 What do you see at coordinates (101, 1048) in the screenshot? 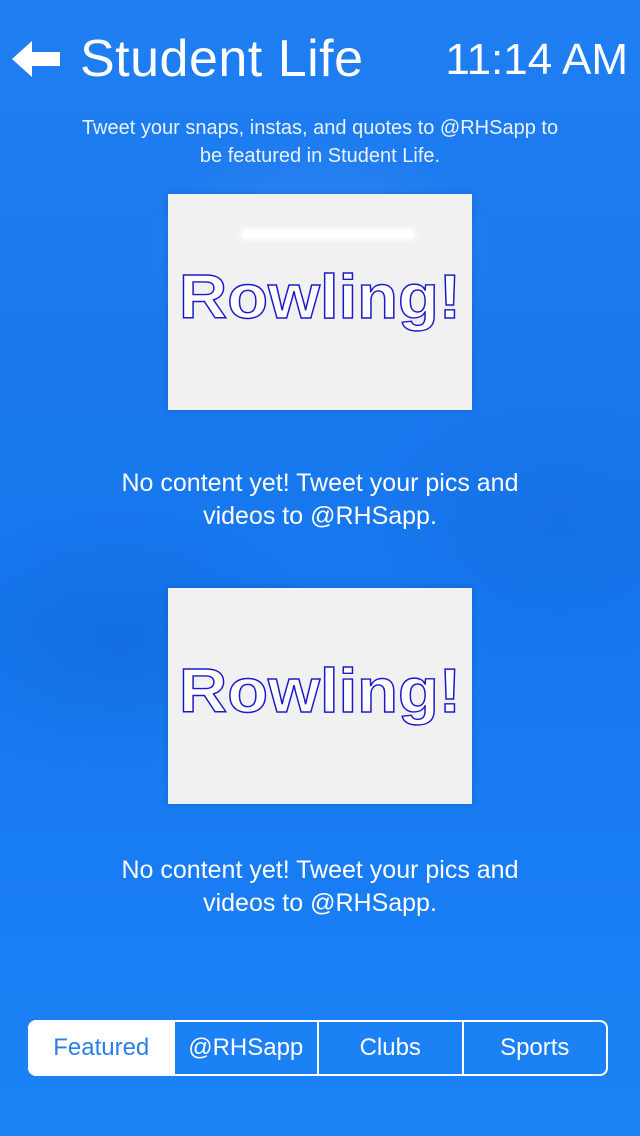
I see `tab-featured: Featured` at bounding box center [101, 1048].